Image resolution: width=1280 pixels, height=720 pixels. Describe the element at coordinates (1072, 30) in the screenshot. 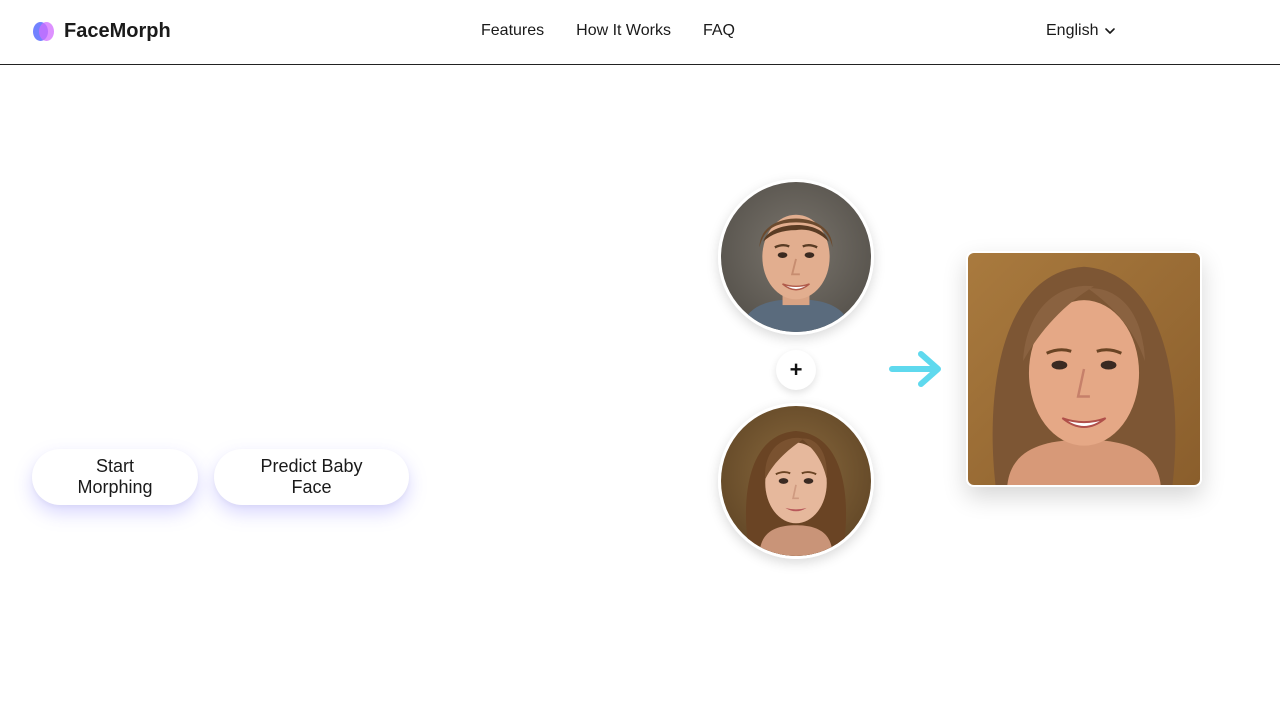

I see `language-label: English` at that location.